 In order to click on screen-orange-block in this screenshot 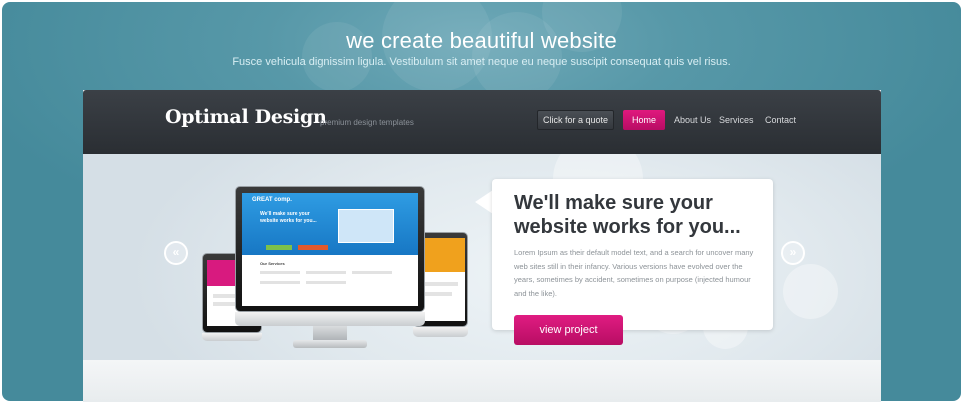, I will do `click(441, 255)`.